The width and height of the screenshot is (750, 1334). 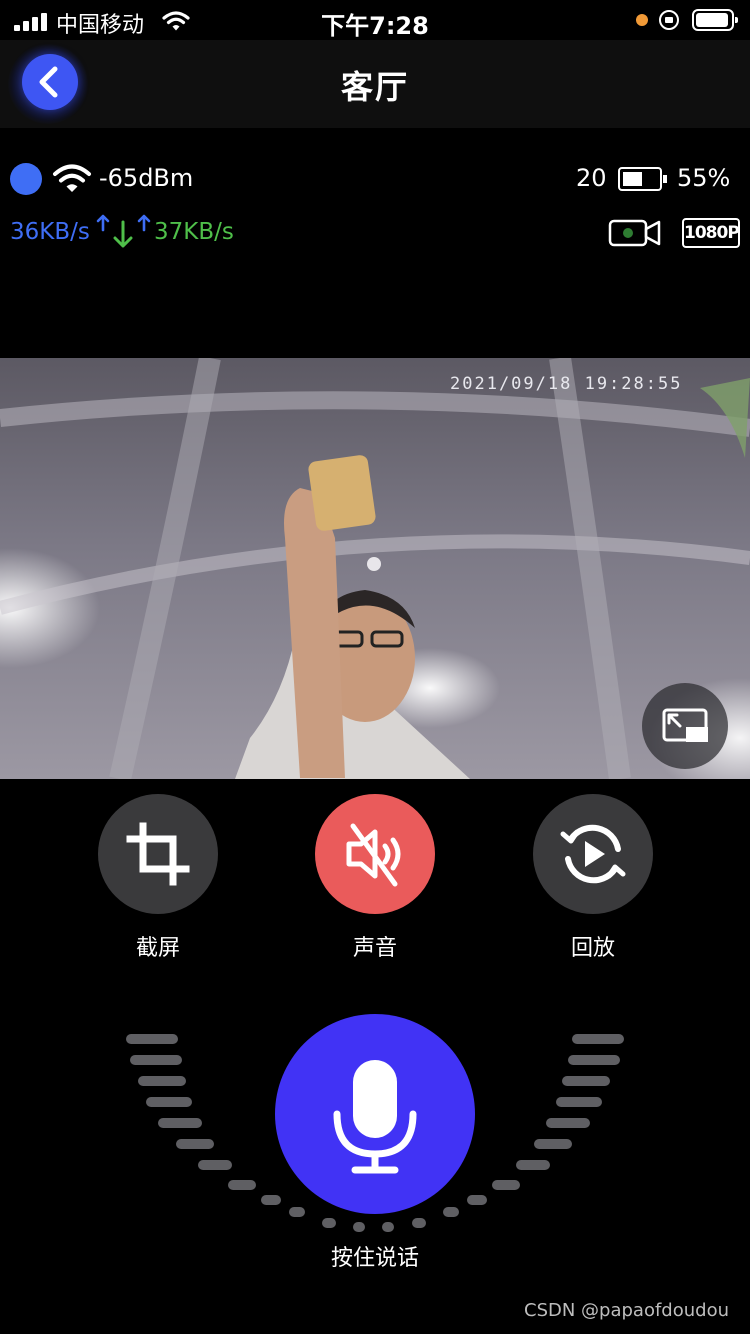 I want to click on record-camera-icon, so click(x=635, y=233).